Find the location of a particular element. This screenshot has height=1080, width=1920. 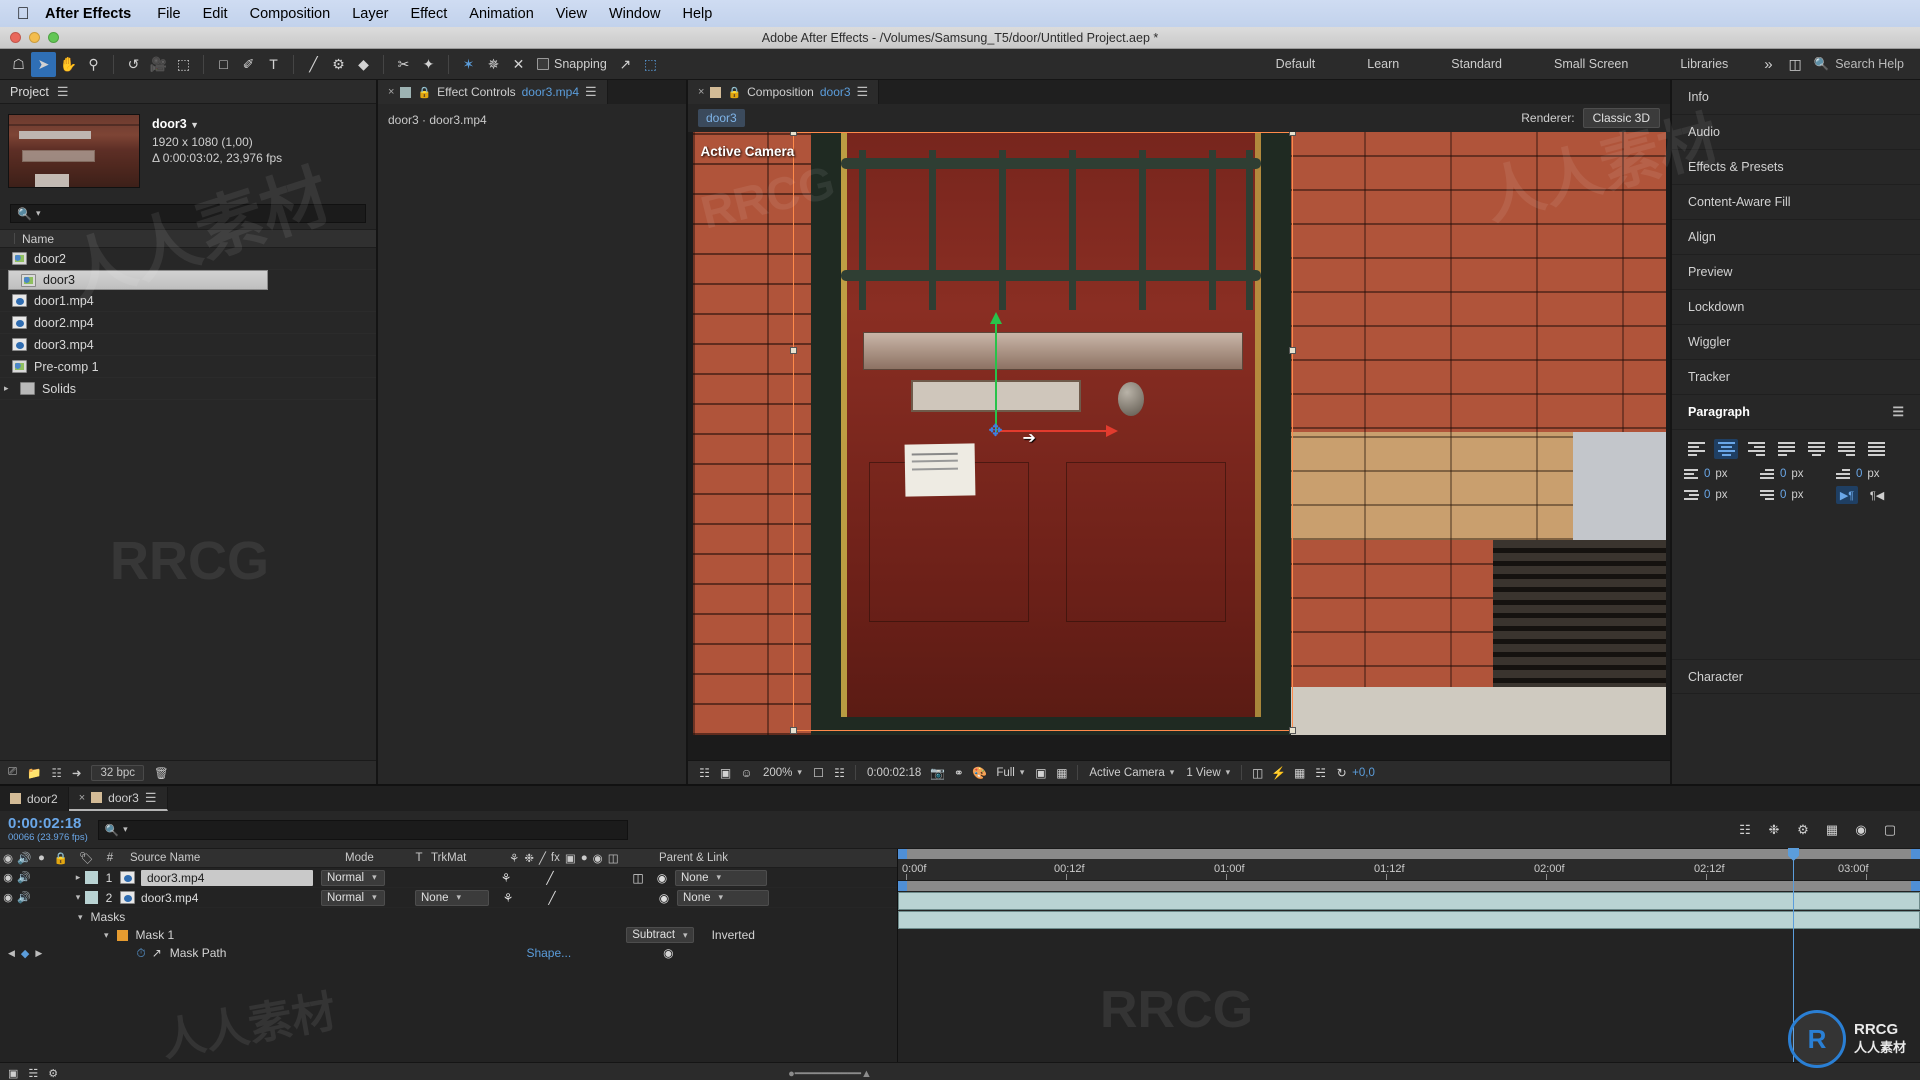

current-time-display: 0:00:02:18 00066 (23.976 fps) is located at coordinates (48, 829).